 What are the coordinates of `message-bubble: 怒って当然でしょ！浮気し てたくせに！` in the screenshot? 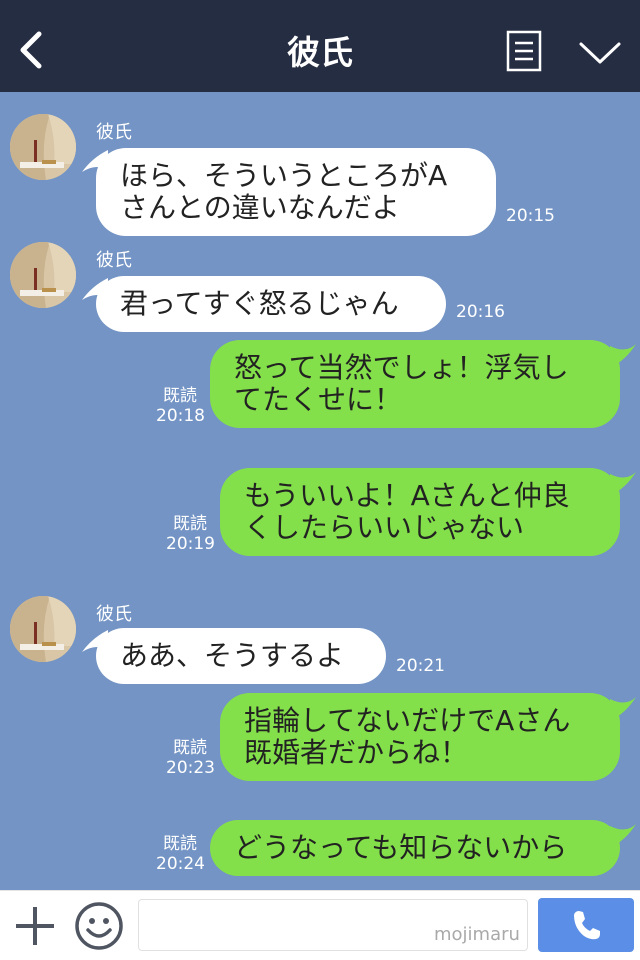 It's located at (415, 384).